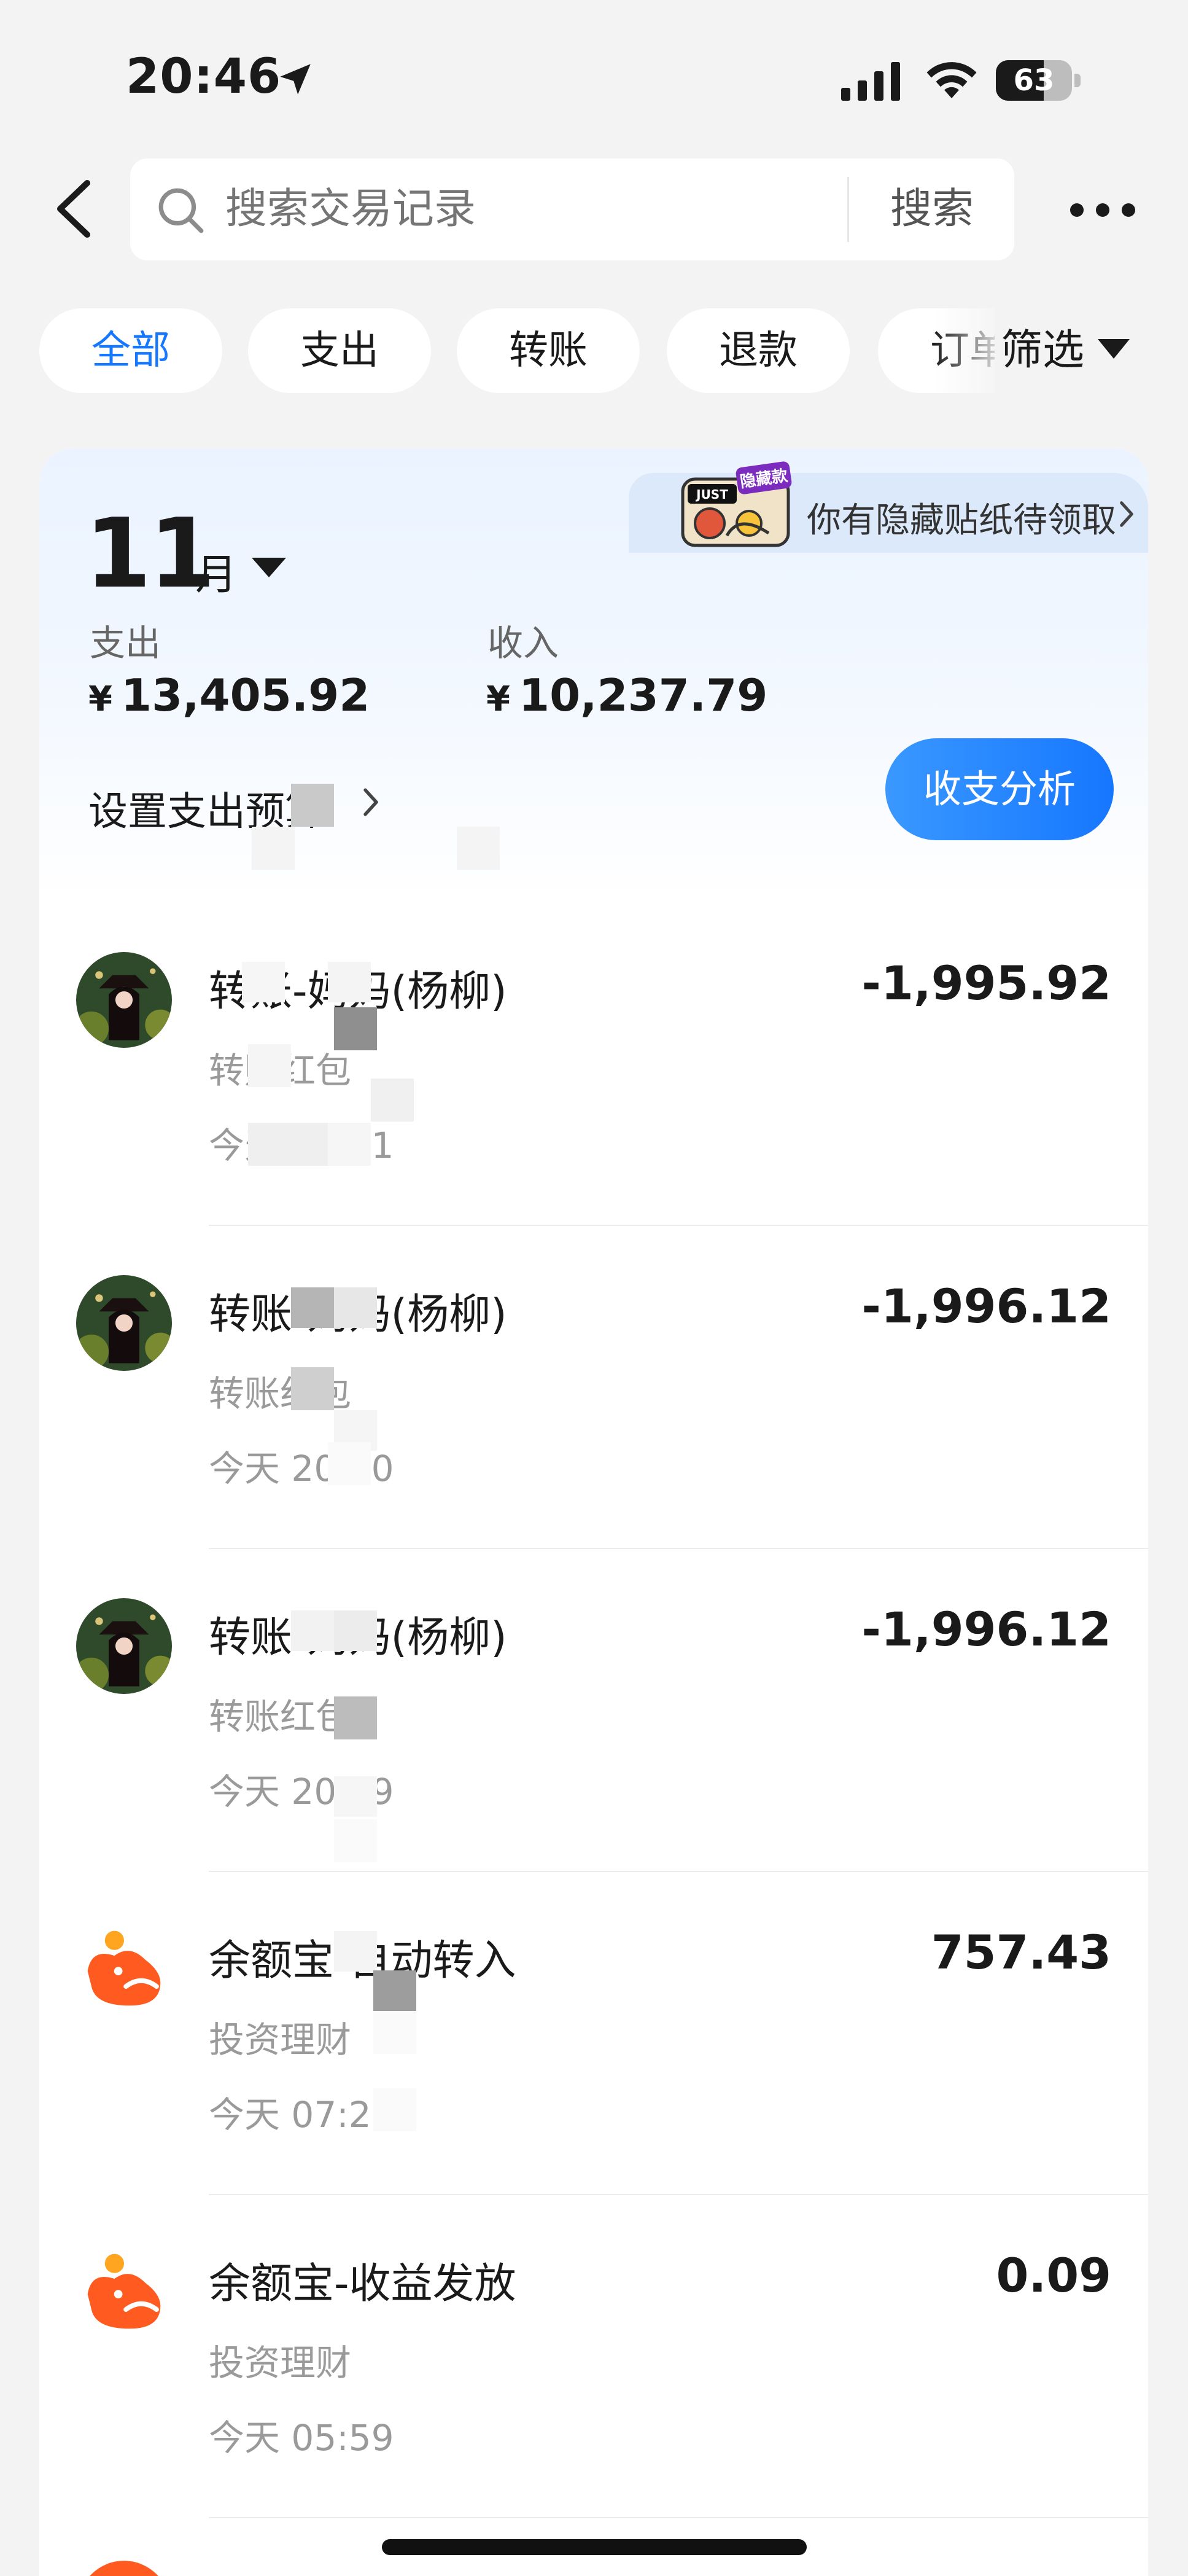  What do you see at coordinates (1090, 350) in the screenshot?
I see `filter-dropdown: 筛选` at bounding box center [1090, 350].